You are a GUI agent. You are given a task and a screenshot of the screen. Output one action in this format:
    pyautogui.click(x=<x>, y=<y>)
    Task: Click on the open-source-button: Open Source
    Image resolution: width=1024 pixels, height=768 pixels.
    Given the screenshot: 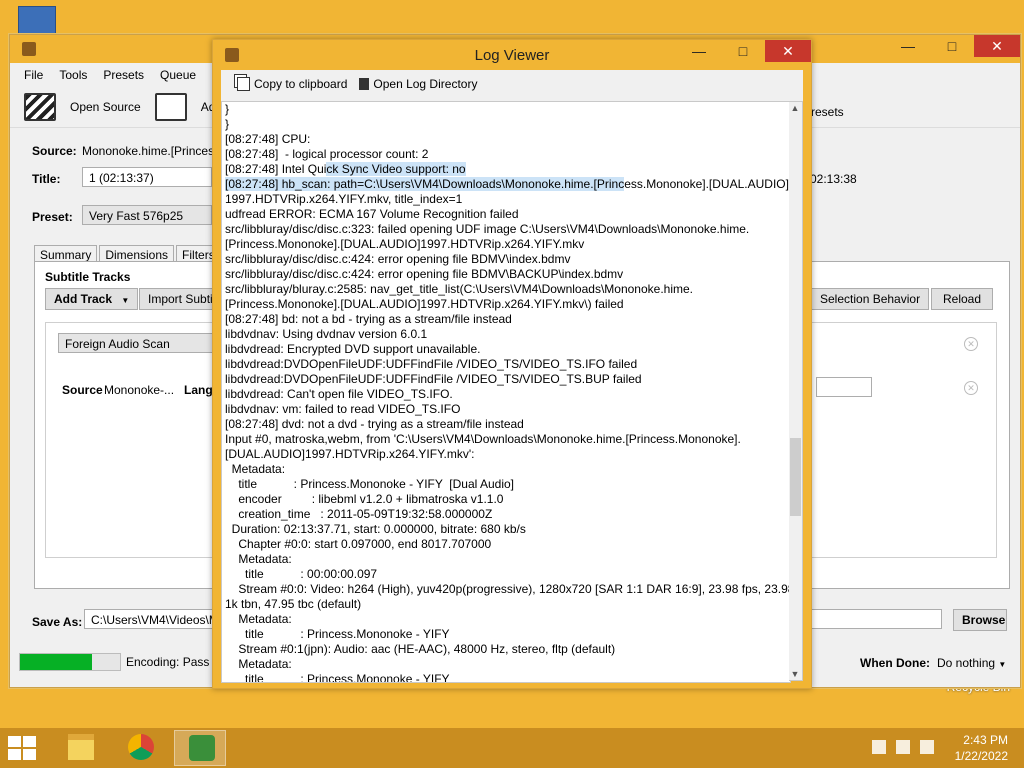 What is the action you would take?
    pyautogui.click(x=82, y=107)
    